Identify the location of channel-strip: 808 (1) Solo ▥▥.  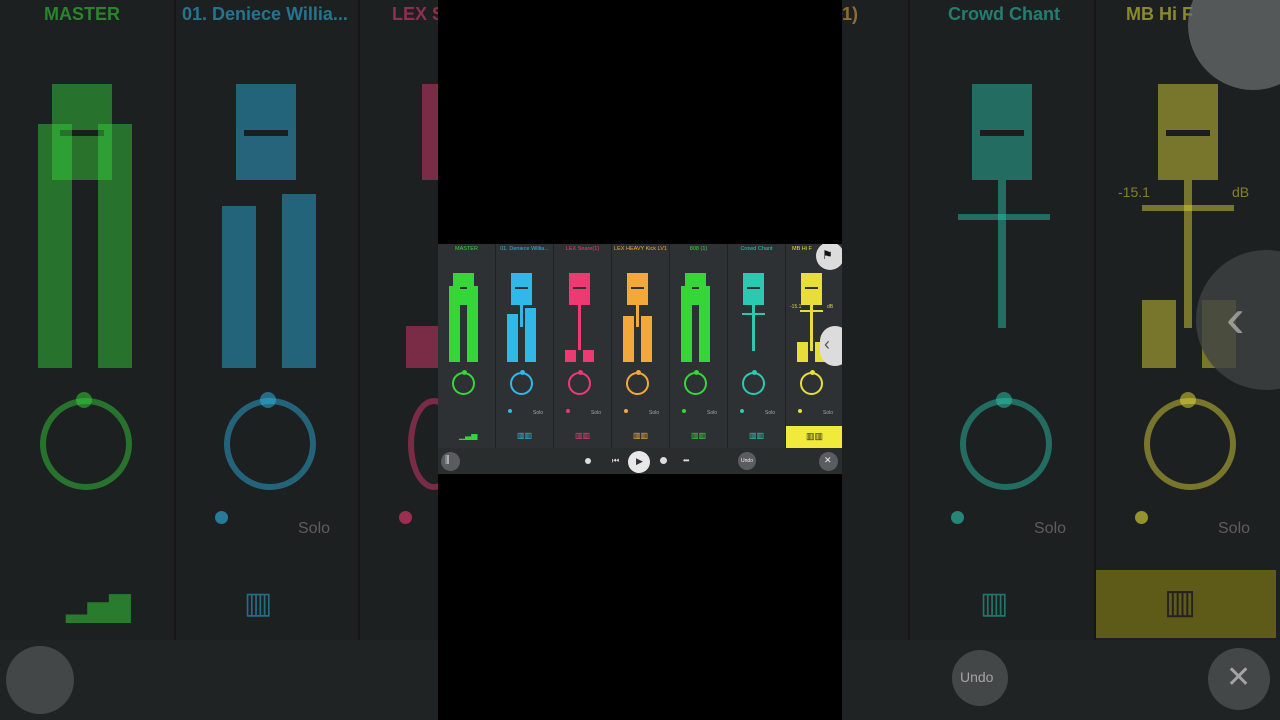
(699, 346).